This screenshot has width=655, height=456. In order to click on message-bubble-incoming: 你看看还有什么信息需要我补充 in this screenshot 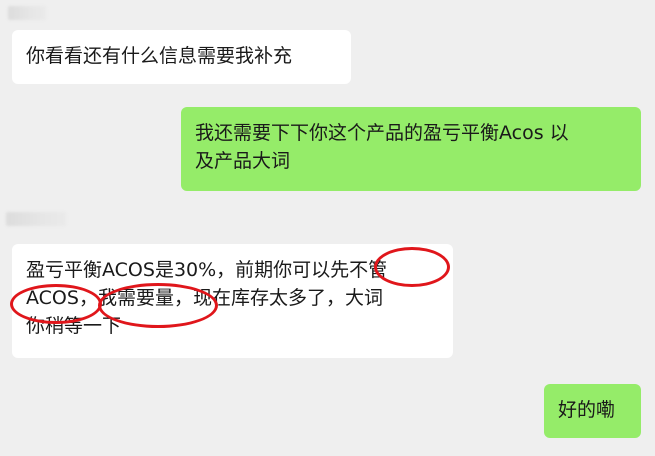, I will do `click(181, 57)`.